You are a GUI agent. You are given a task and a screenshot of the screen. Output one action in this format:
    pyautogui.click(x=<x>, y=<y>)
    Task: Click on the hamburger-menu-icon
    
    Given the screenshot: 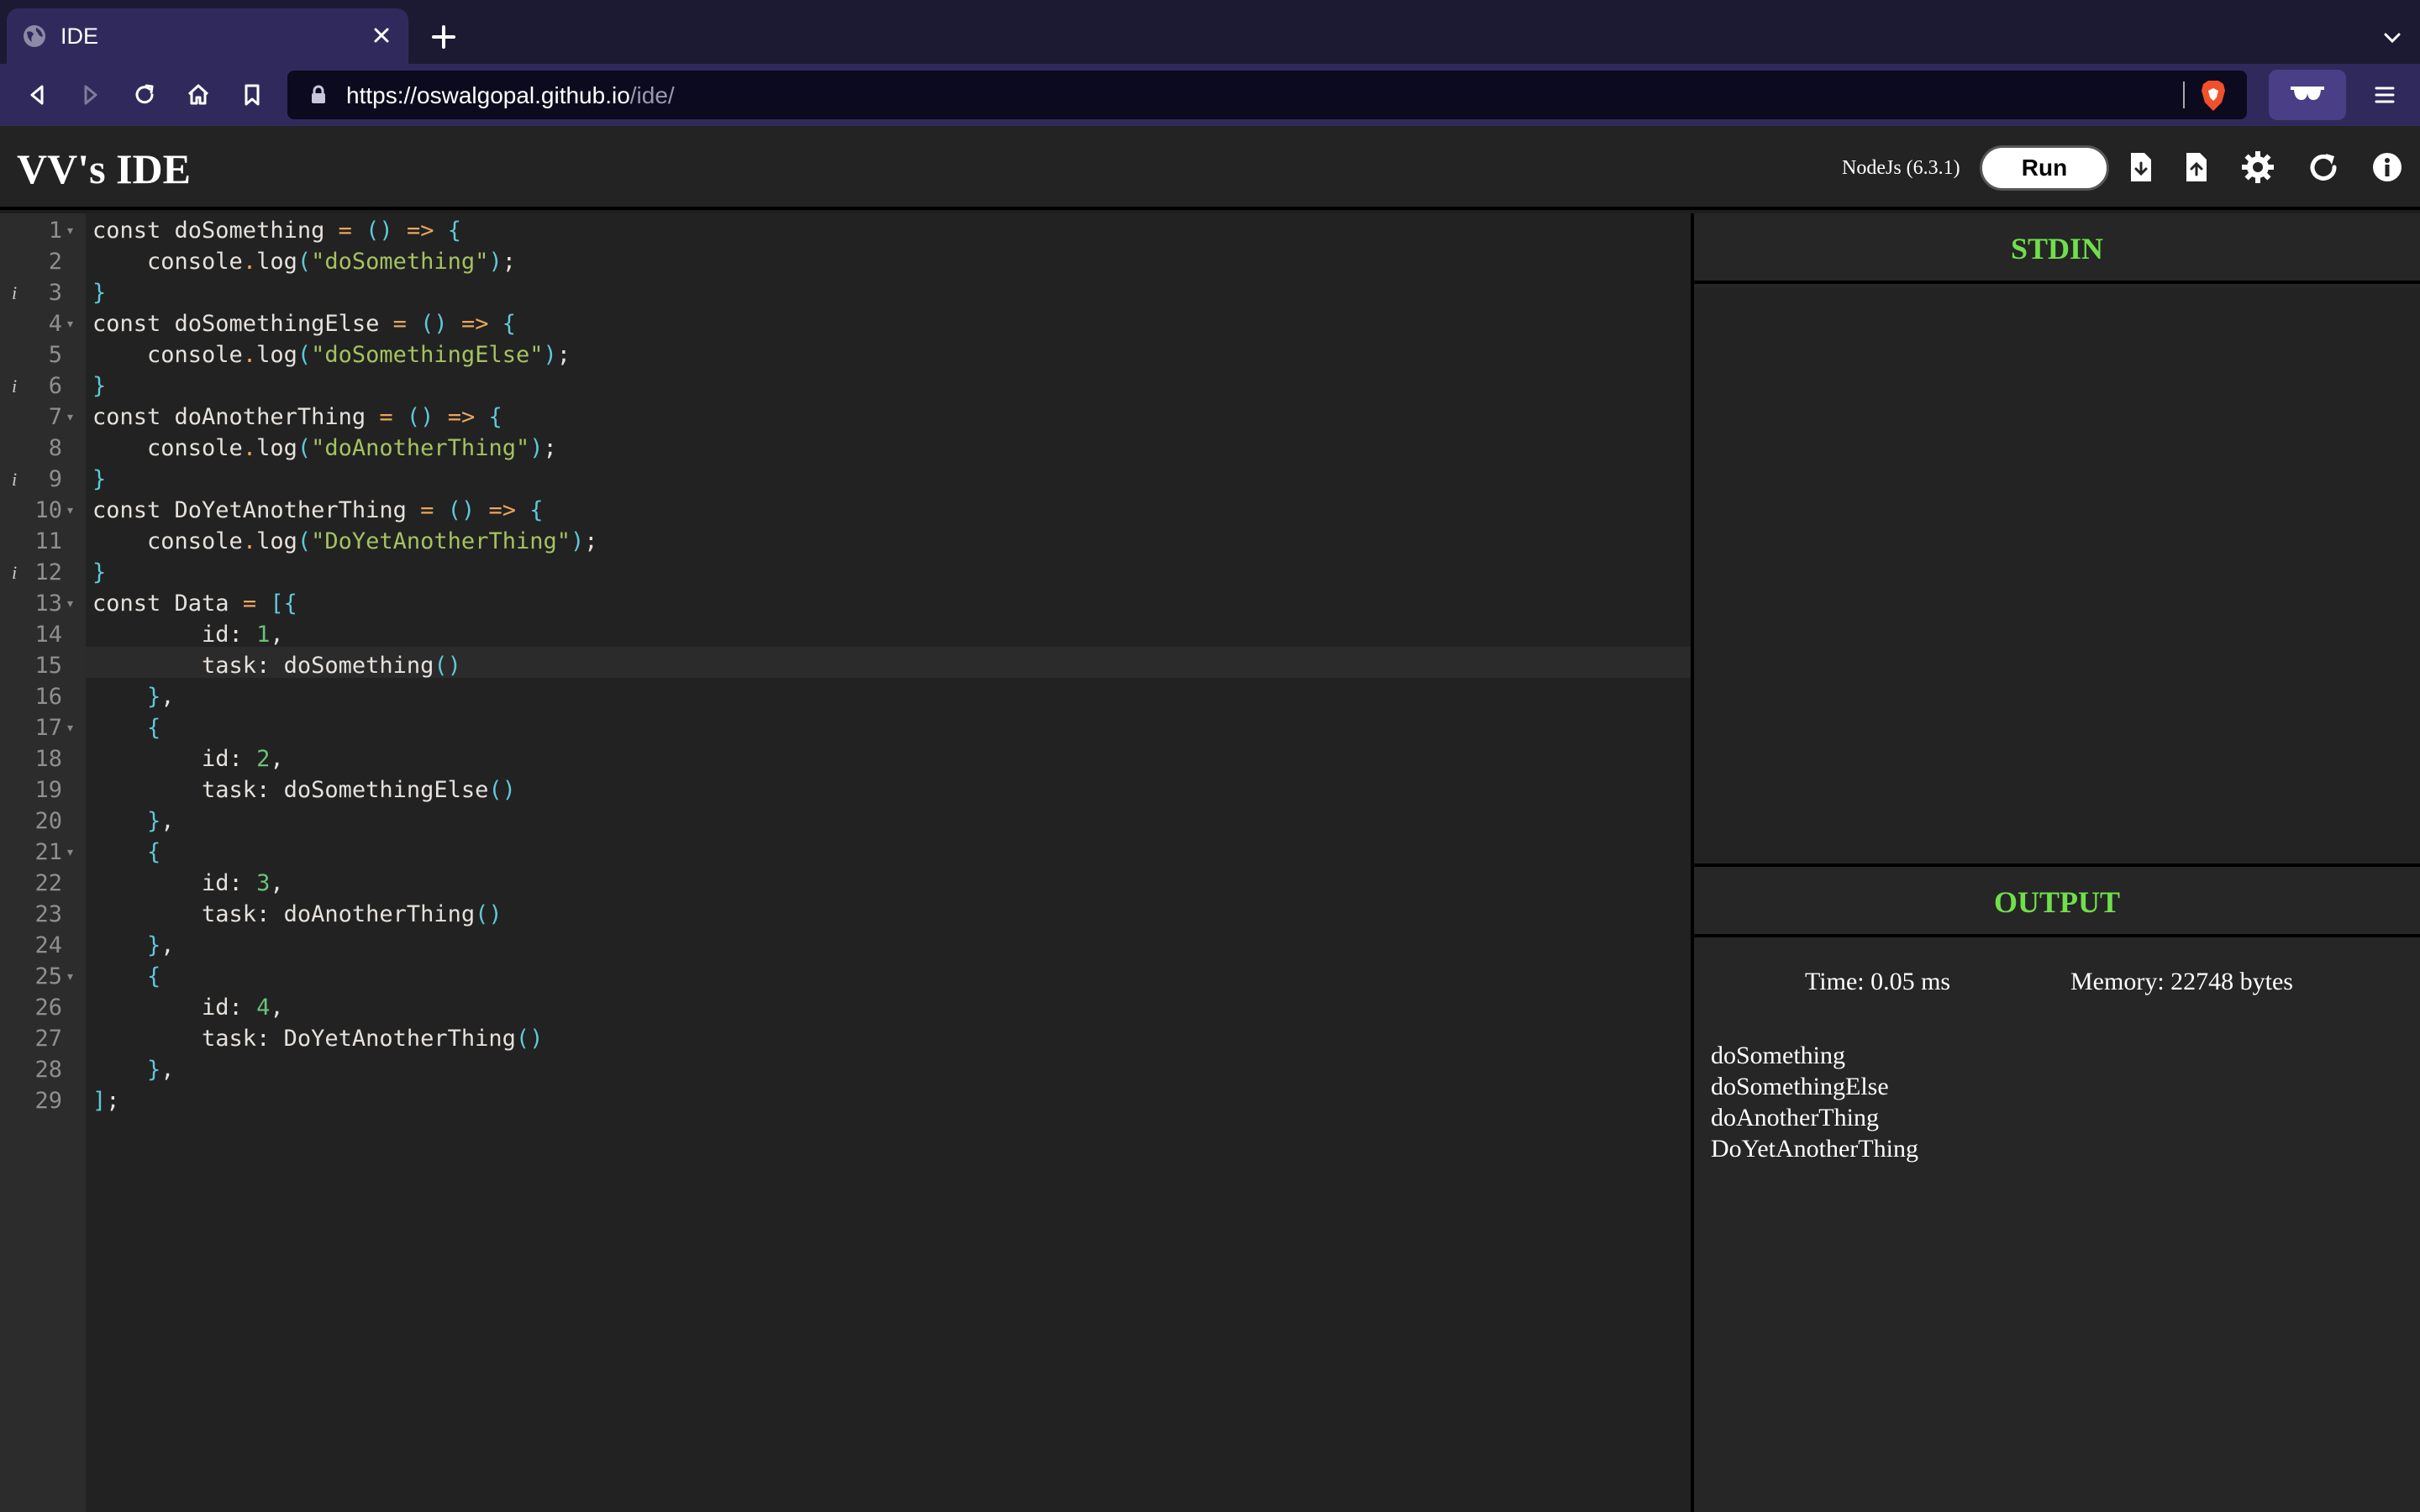 What is the action you would take?
    pyautogui.click(x=2385, y=95)
    